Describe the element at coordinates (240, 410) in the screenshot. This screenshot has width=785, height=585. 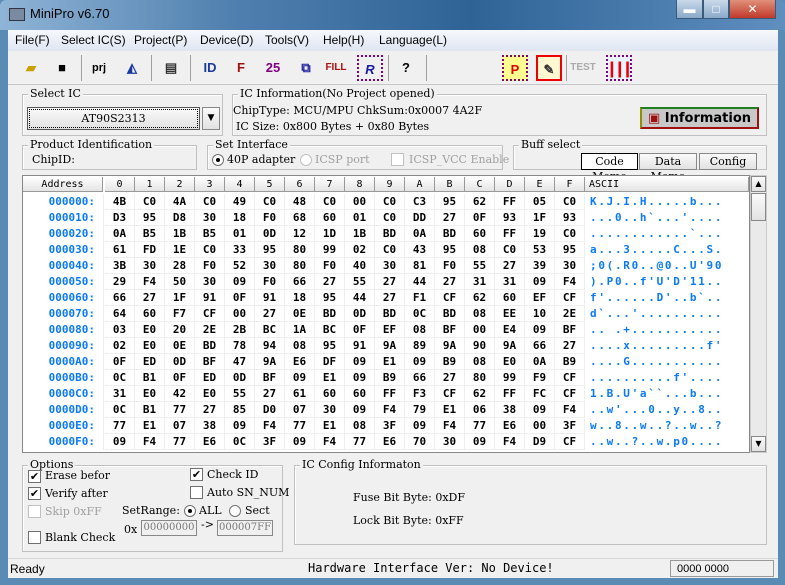
I see `hex-byte-cell: 85` at that location.